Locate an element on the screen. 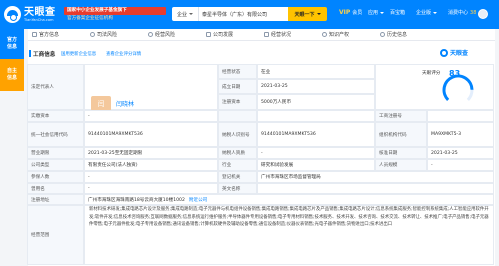 The width and height of the screenshot is (499, 266). avatar is located at coordinates (483, 14).